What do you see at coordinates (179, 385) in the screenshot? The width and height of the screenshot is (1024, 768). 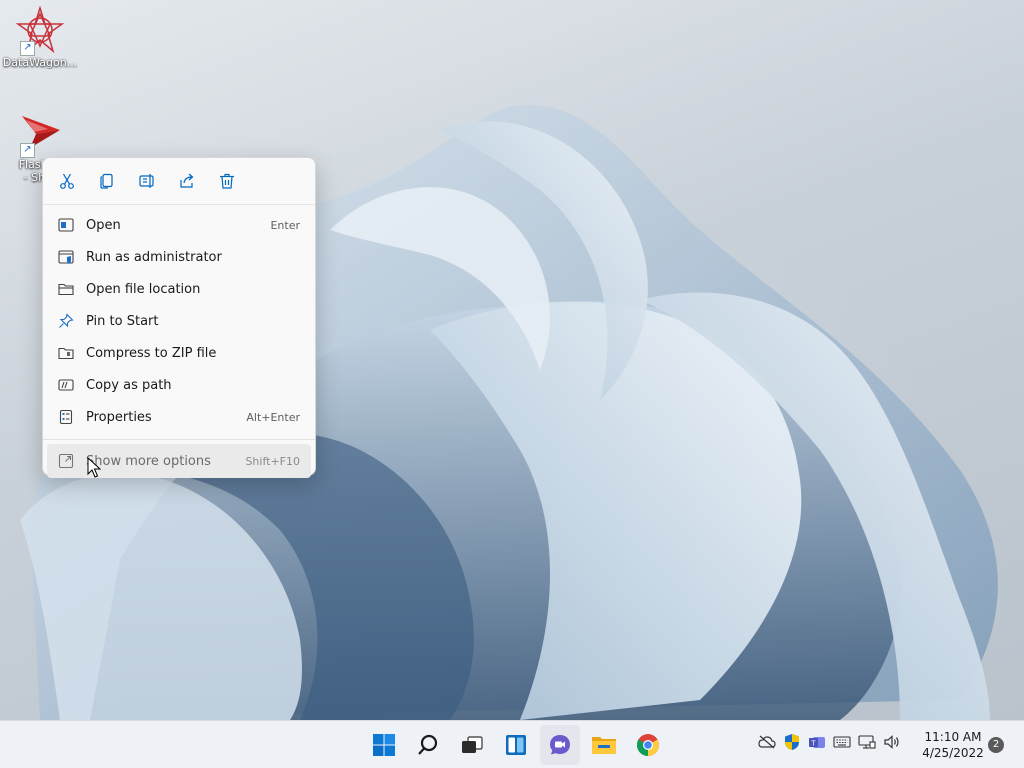 I see `menu-item-copy-as-path: Copy as path` at bounding box center [179, 385].